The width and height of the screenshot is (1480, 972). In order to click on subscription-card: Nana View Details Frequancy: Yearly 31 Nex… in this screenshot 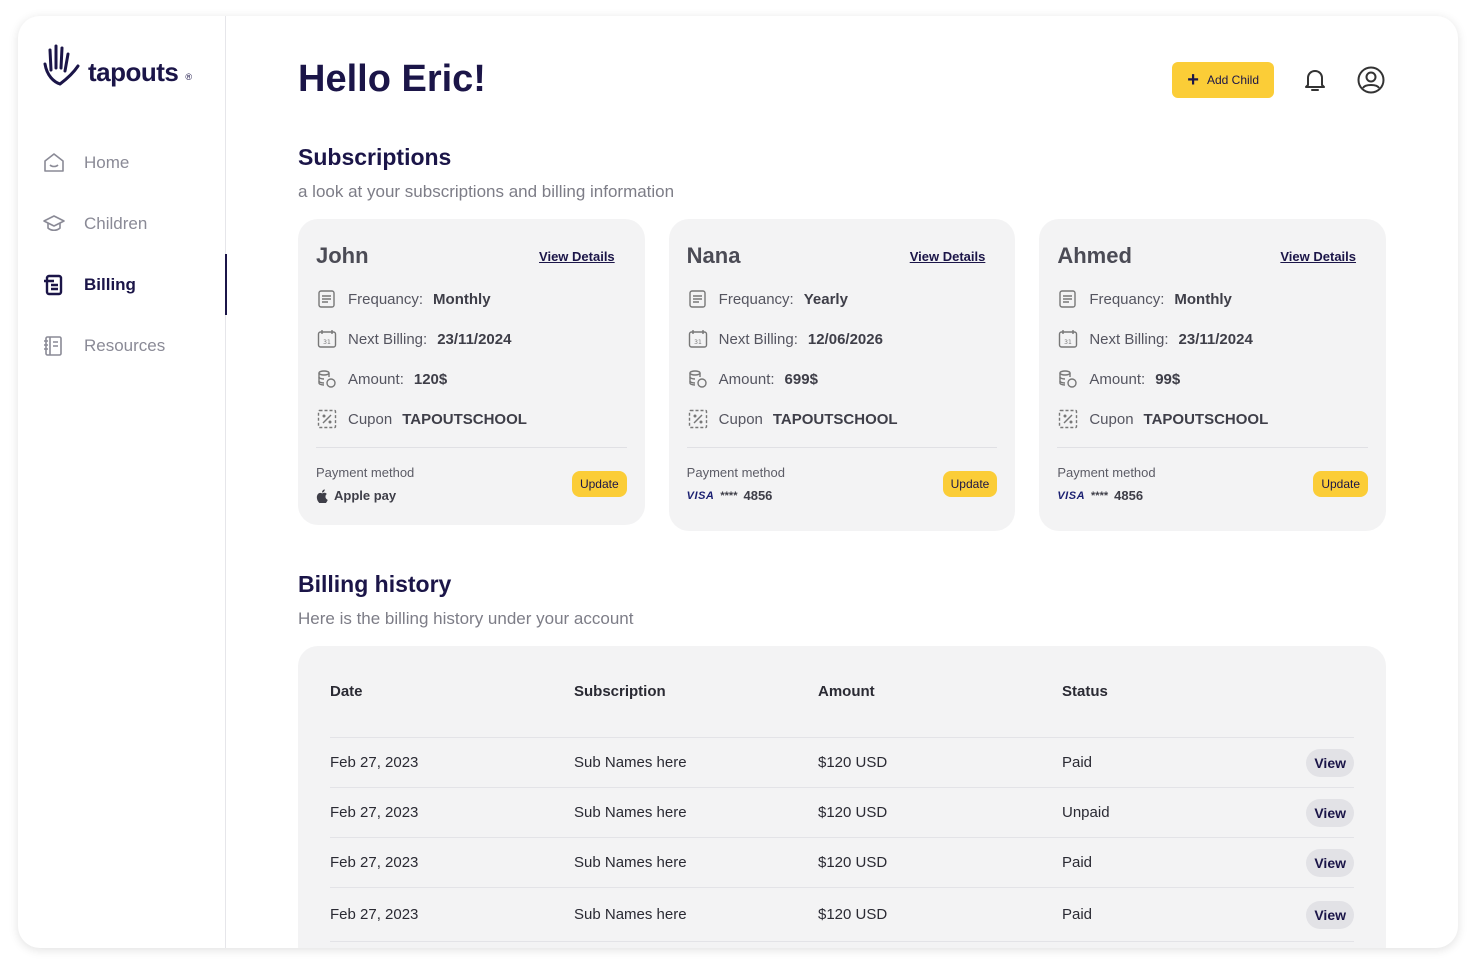, I will do `click(842, 375)`.